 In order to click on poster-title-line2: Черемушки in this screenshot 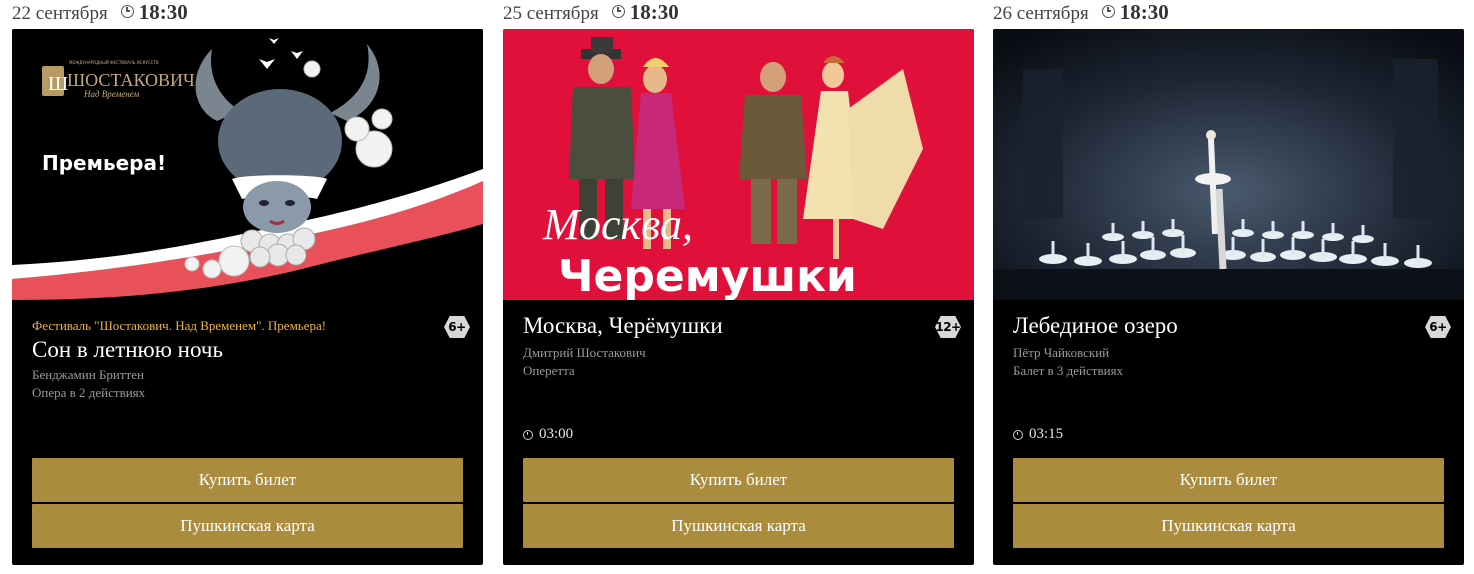, I will do `click(707, 275)`.